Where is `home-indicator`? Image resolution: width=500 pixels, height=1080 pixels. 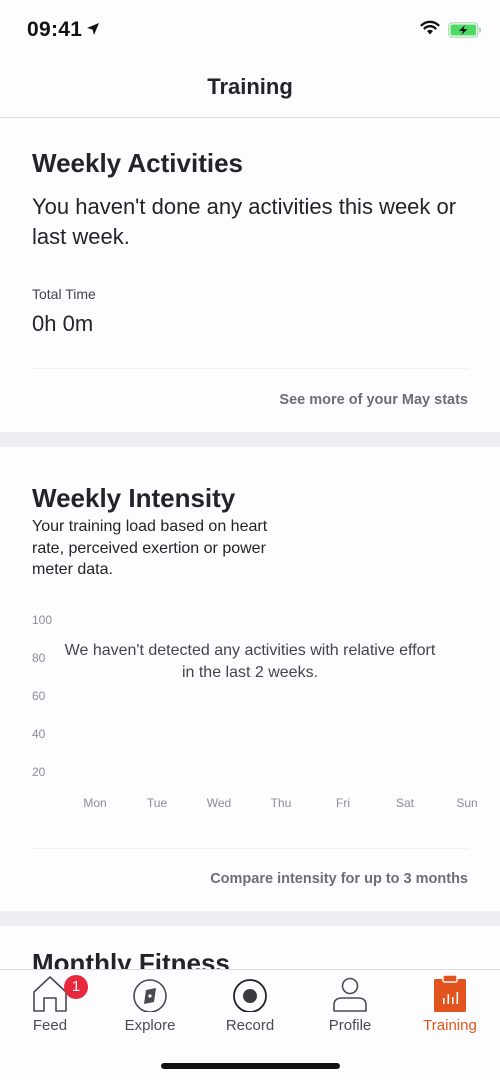
home-indicator is located at coordinates (250, 1066).